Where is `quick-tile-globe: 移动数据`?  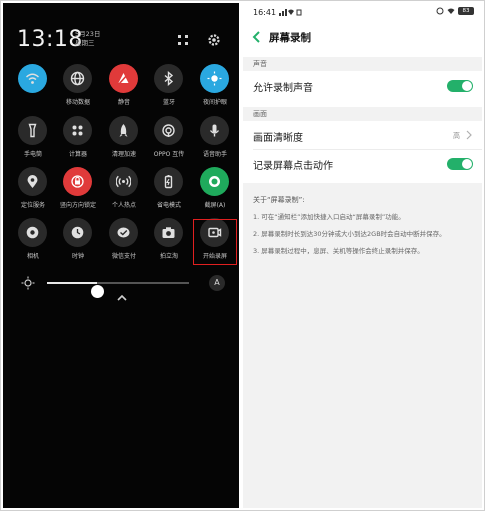
quick-tile-globe: 移动数据 is located at coordinates (78, 90).